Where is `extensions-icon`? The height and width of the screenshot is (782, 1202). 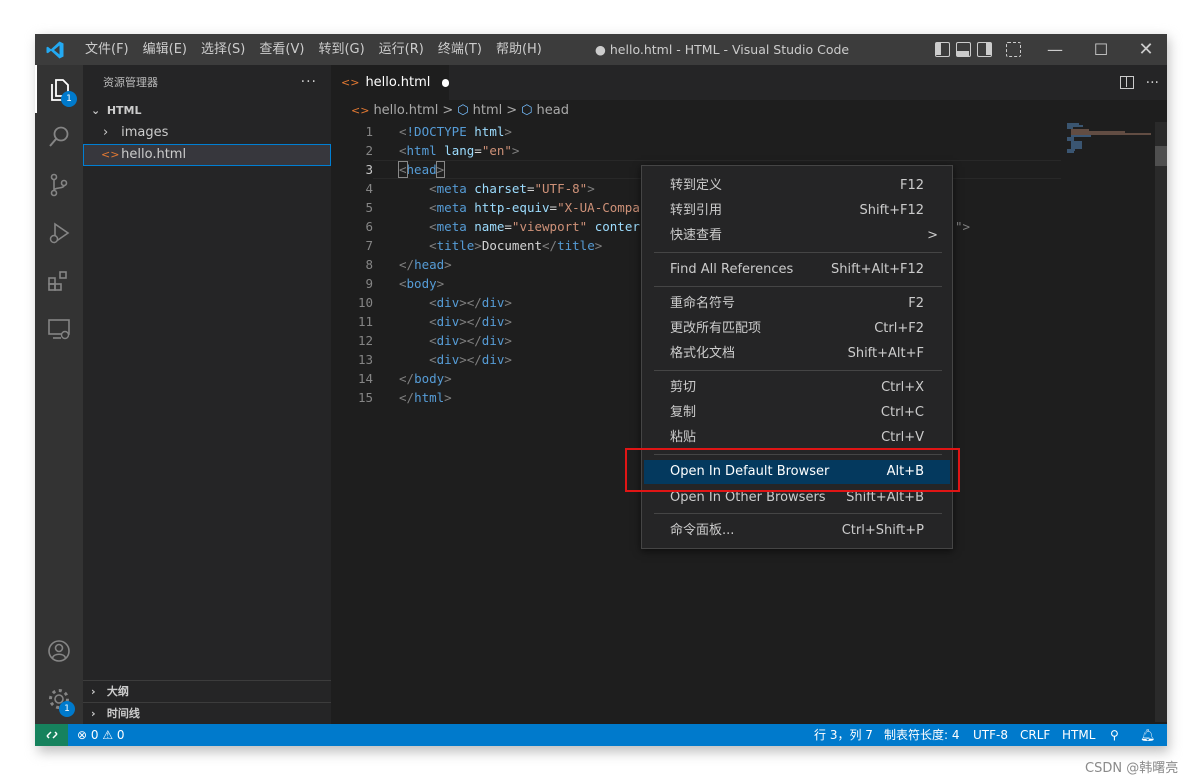 extensions-icon is located at coordinates (59, 281).